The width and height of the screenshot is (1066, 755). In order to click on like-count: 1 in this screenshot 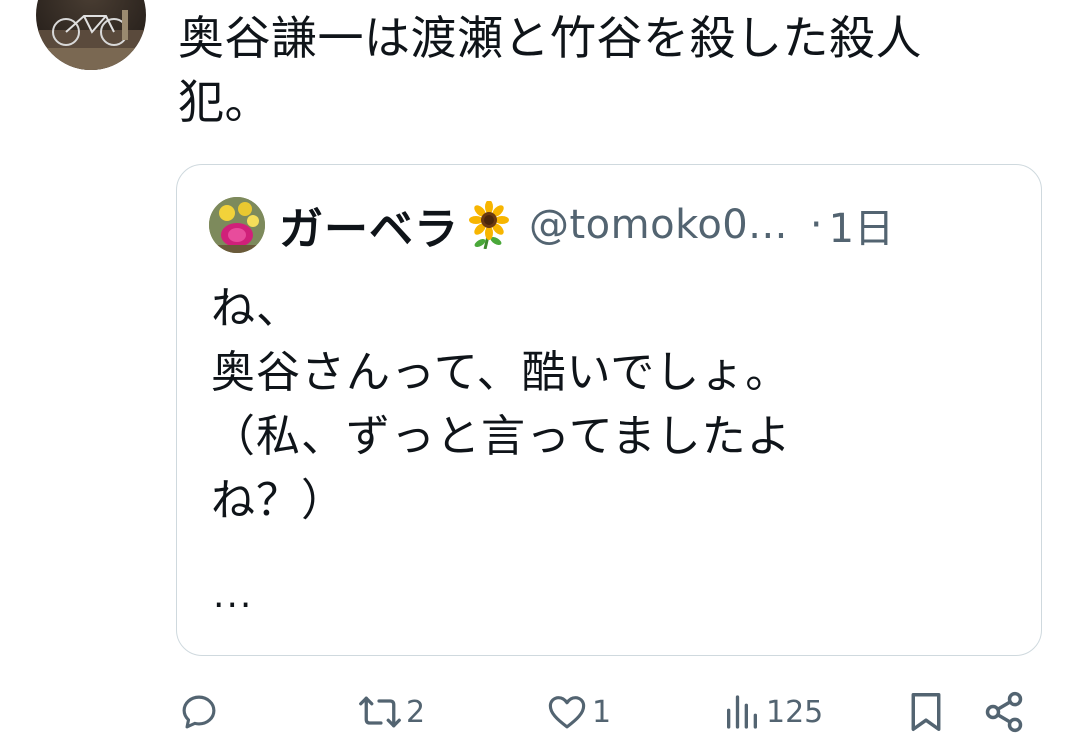, I will do `click(602, 712)`.